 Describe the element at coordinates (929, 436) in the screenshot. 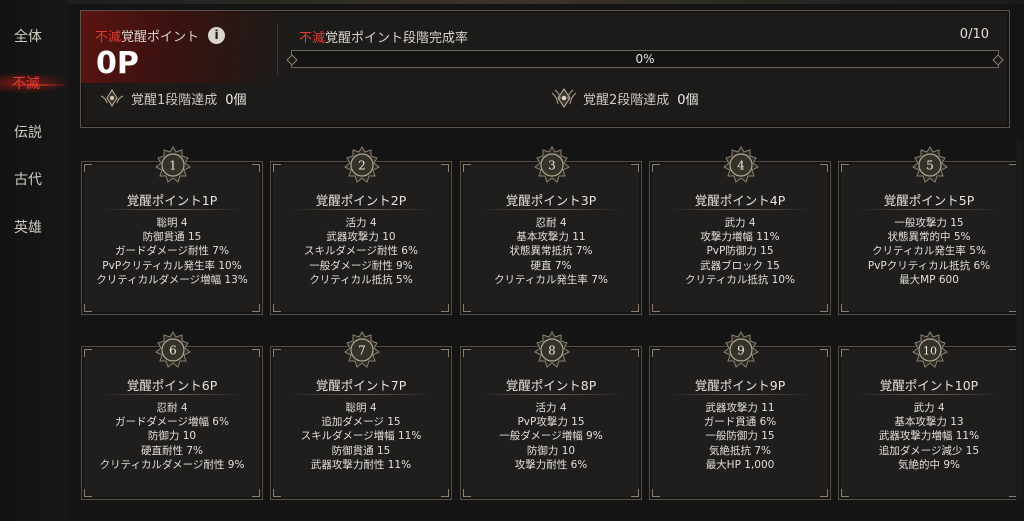

I see `card-stat-line: 武器攻撃力増幅 11%` at that location.